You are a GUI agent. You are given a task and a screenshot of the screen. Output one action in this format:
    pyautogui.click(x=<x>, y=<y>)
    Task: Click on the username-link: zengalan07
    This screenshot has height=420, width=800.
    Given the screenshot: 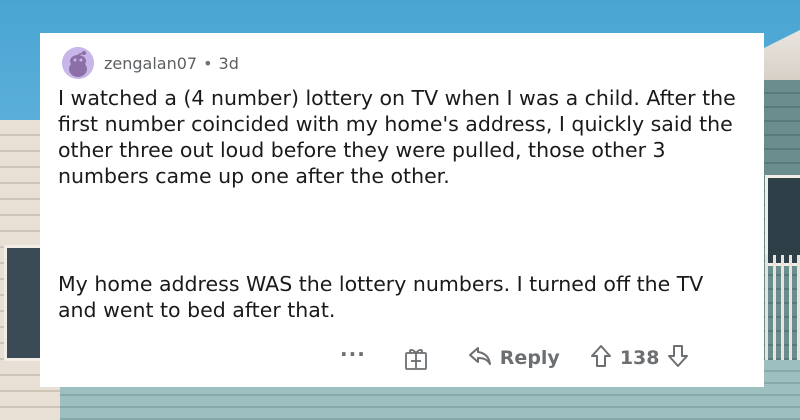 What is the action you would take?
    pyautogui.click(x=150, y=63)
    